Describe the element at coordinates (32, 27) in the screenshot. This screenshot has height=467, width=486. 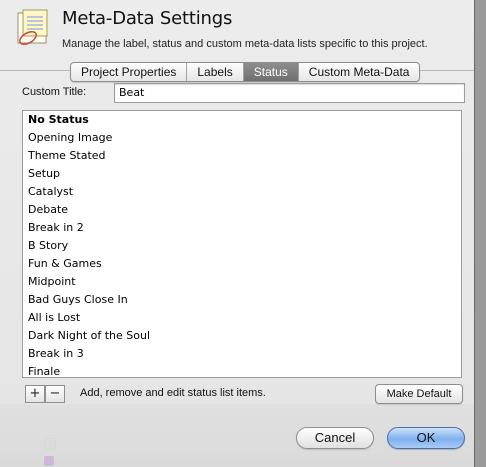
I see `index-card-icon` at that location.